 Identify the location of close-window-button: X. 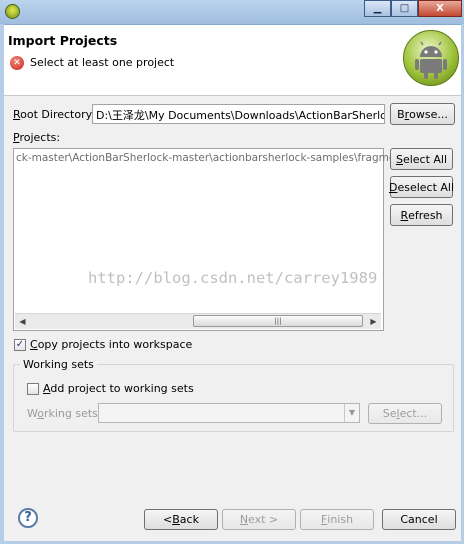
(440, 8).